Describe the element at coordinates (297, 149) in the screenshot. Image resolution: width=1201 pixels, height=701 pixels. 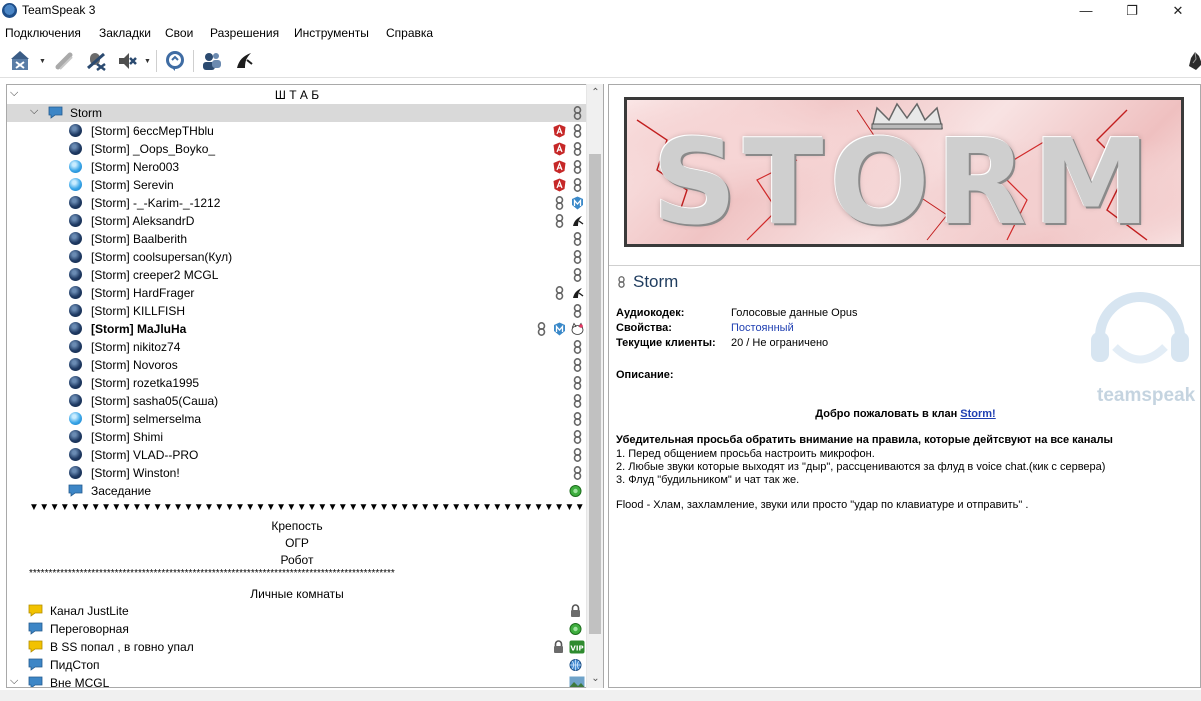
I see `client-row: [Storm] _Oops_Boyko_` at that location.